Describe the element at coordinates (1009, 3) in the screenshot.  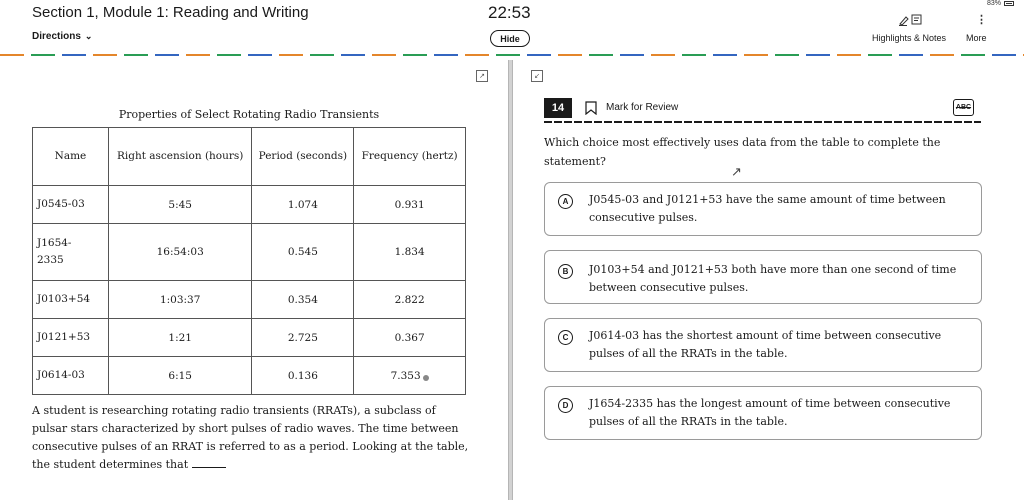
I see `battery-icon` at that location.